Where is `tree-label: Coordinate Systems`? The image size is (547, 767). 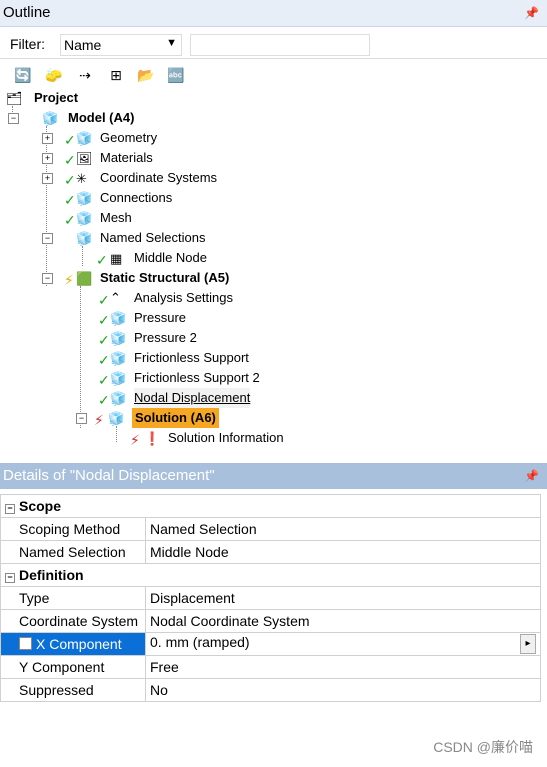
tree-label: Coordinate Systems is located at coordinates (159, 177).